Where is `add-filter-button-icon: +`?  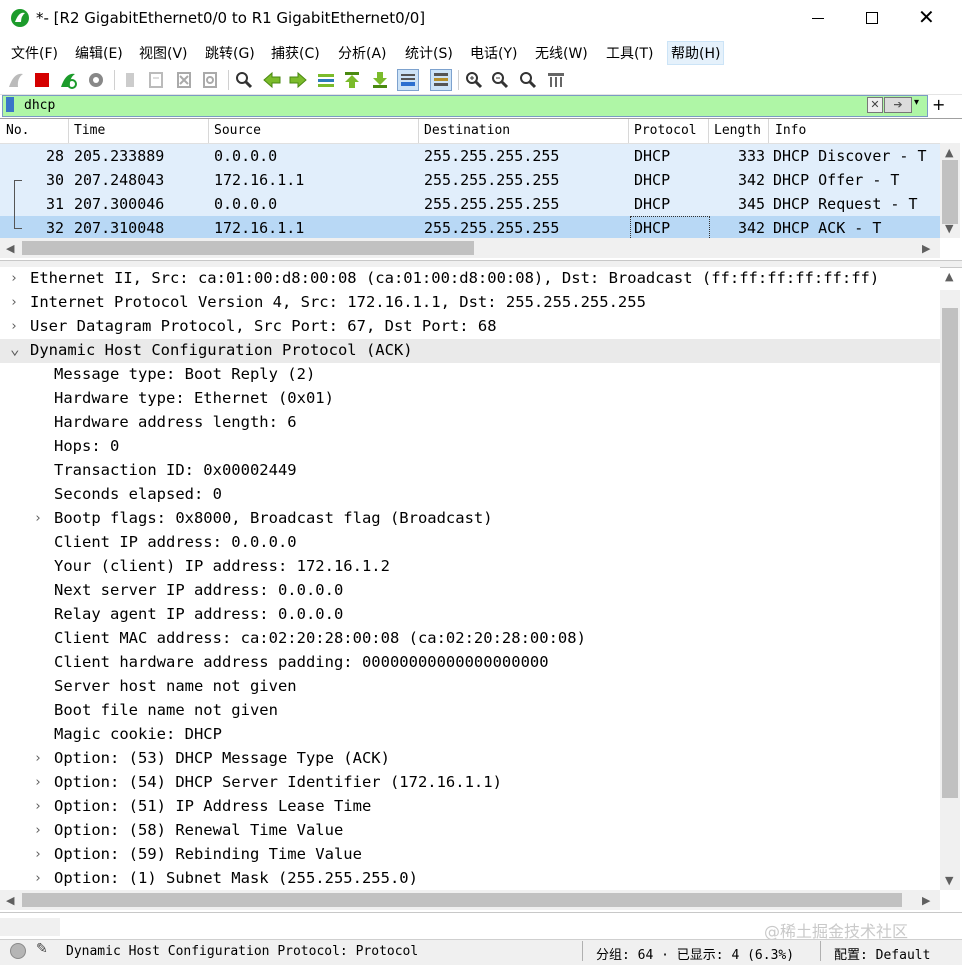 add-filter-button-icon: + is located at coordinates (938, 104).